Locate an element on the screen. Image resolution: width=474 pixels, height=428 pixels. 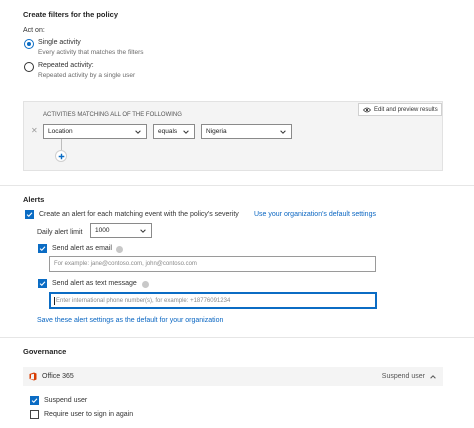
add-filter-button is located at coordinates (61, 156).